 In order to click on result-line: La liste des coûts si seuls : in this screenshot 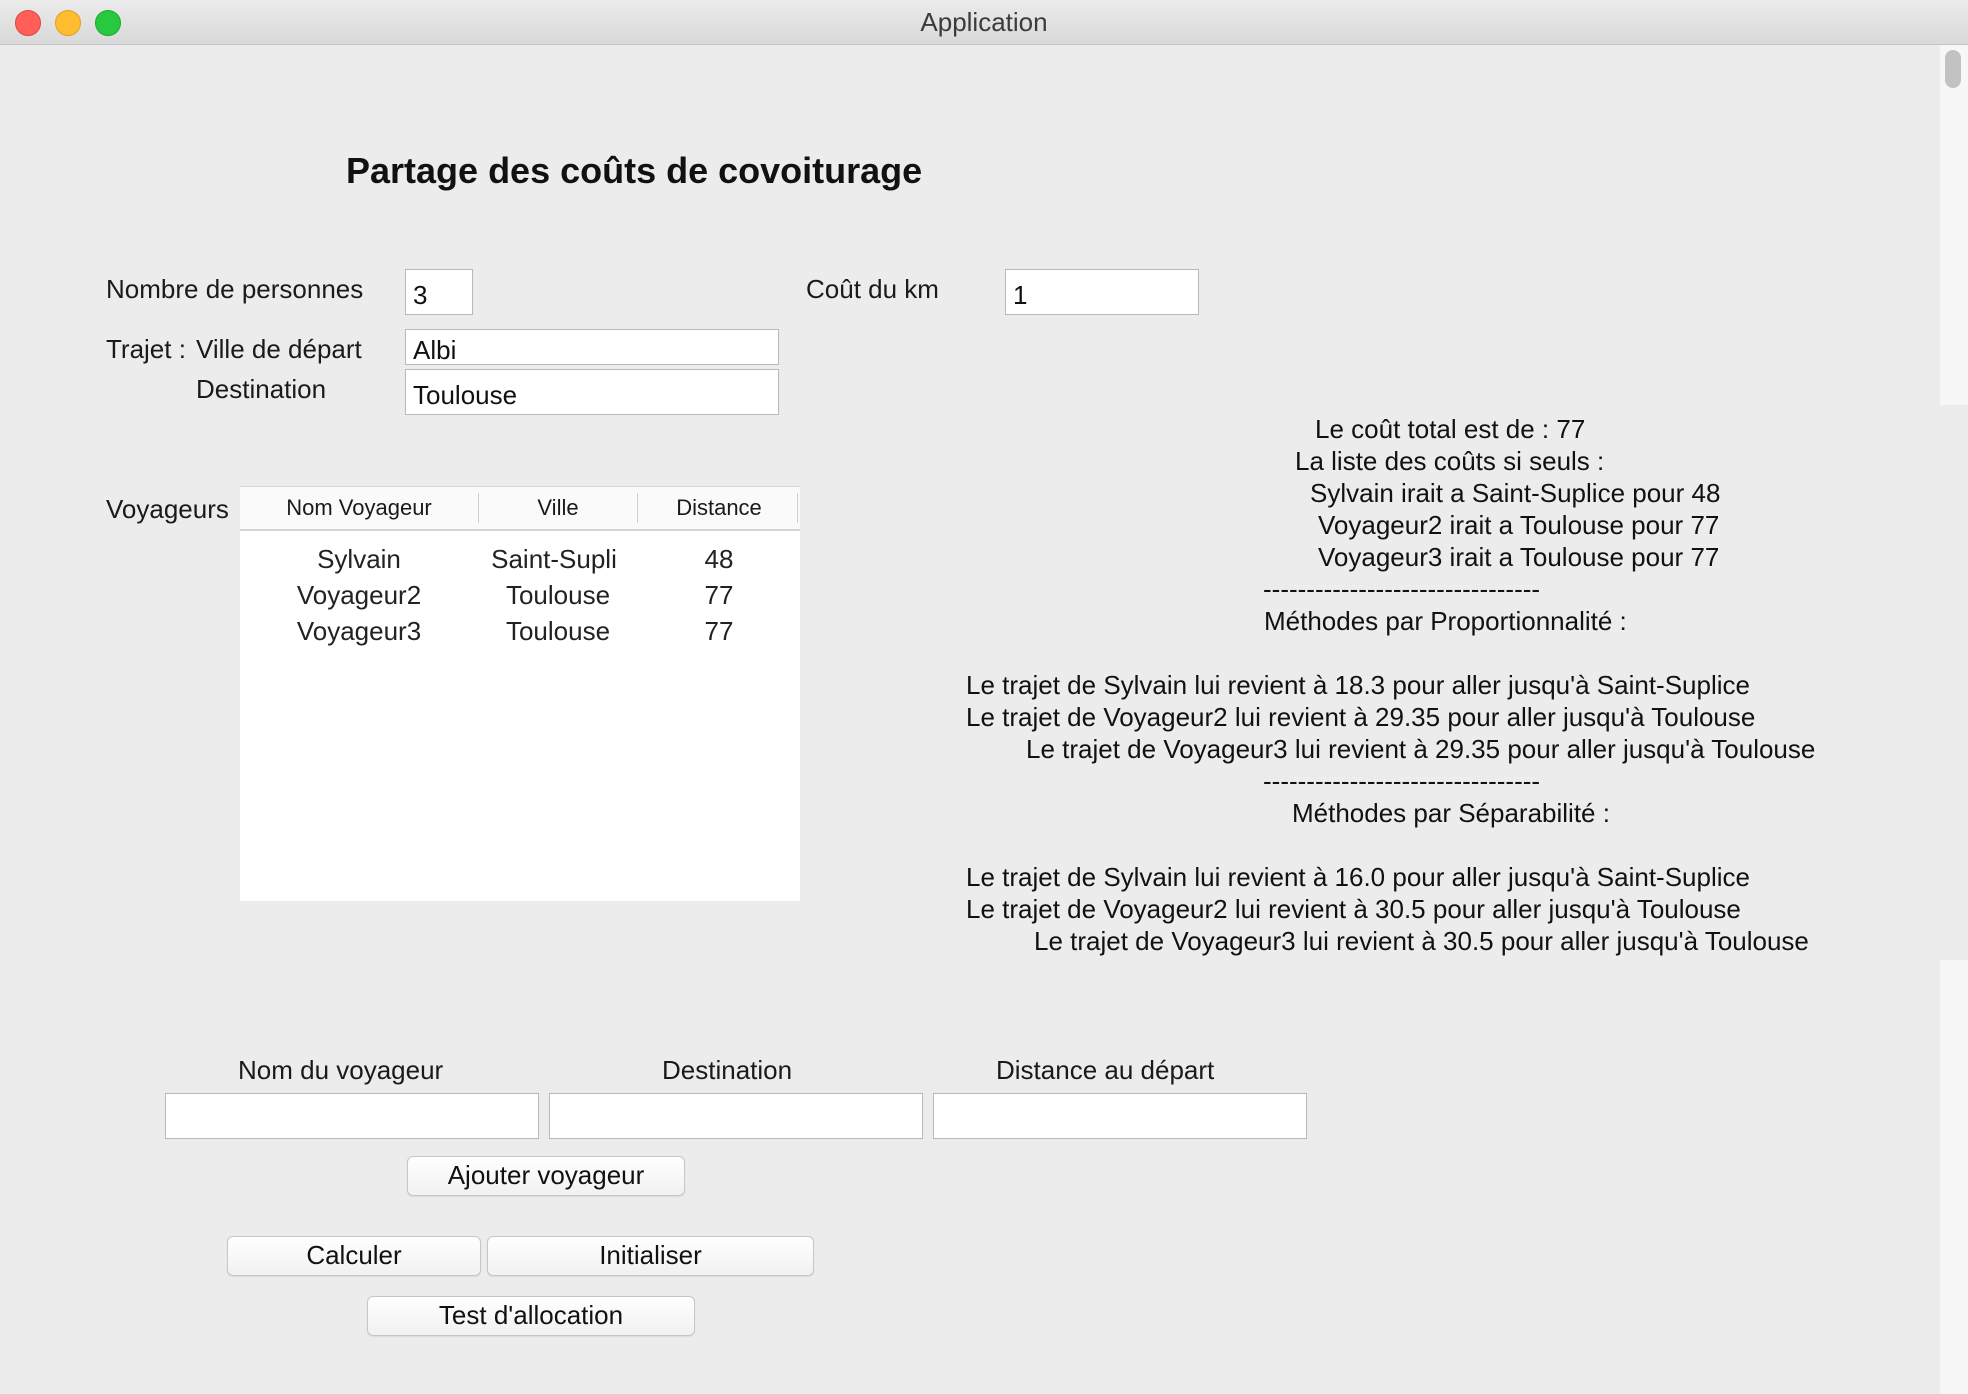, I will do `click(1450, 461)`.